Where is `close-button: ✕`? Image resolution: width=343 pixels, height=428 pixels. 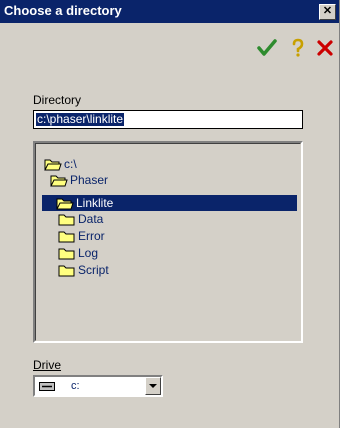 close-button: ✕ is located at coordinates (327, 12).